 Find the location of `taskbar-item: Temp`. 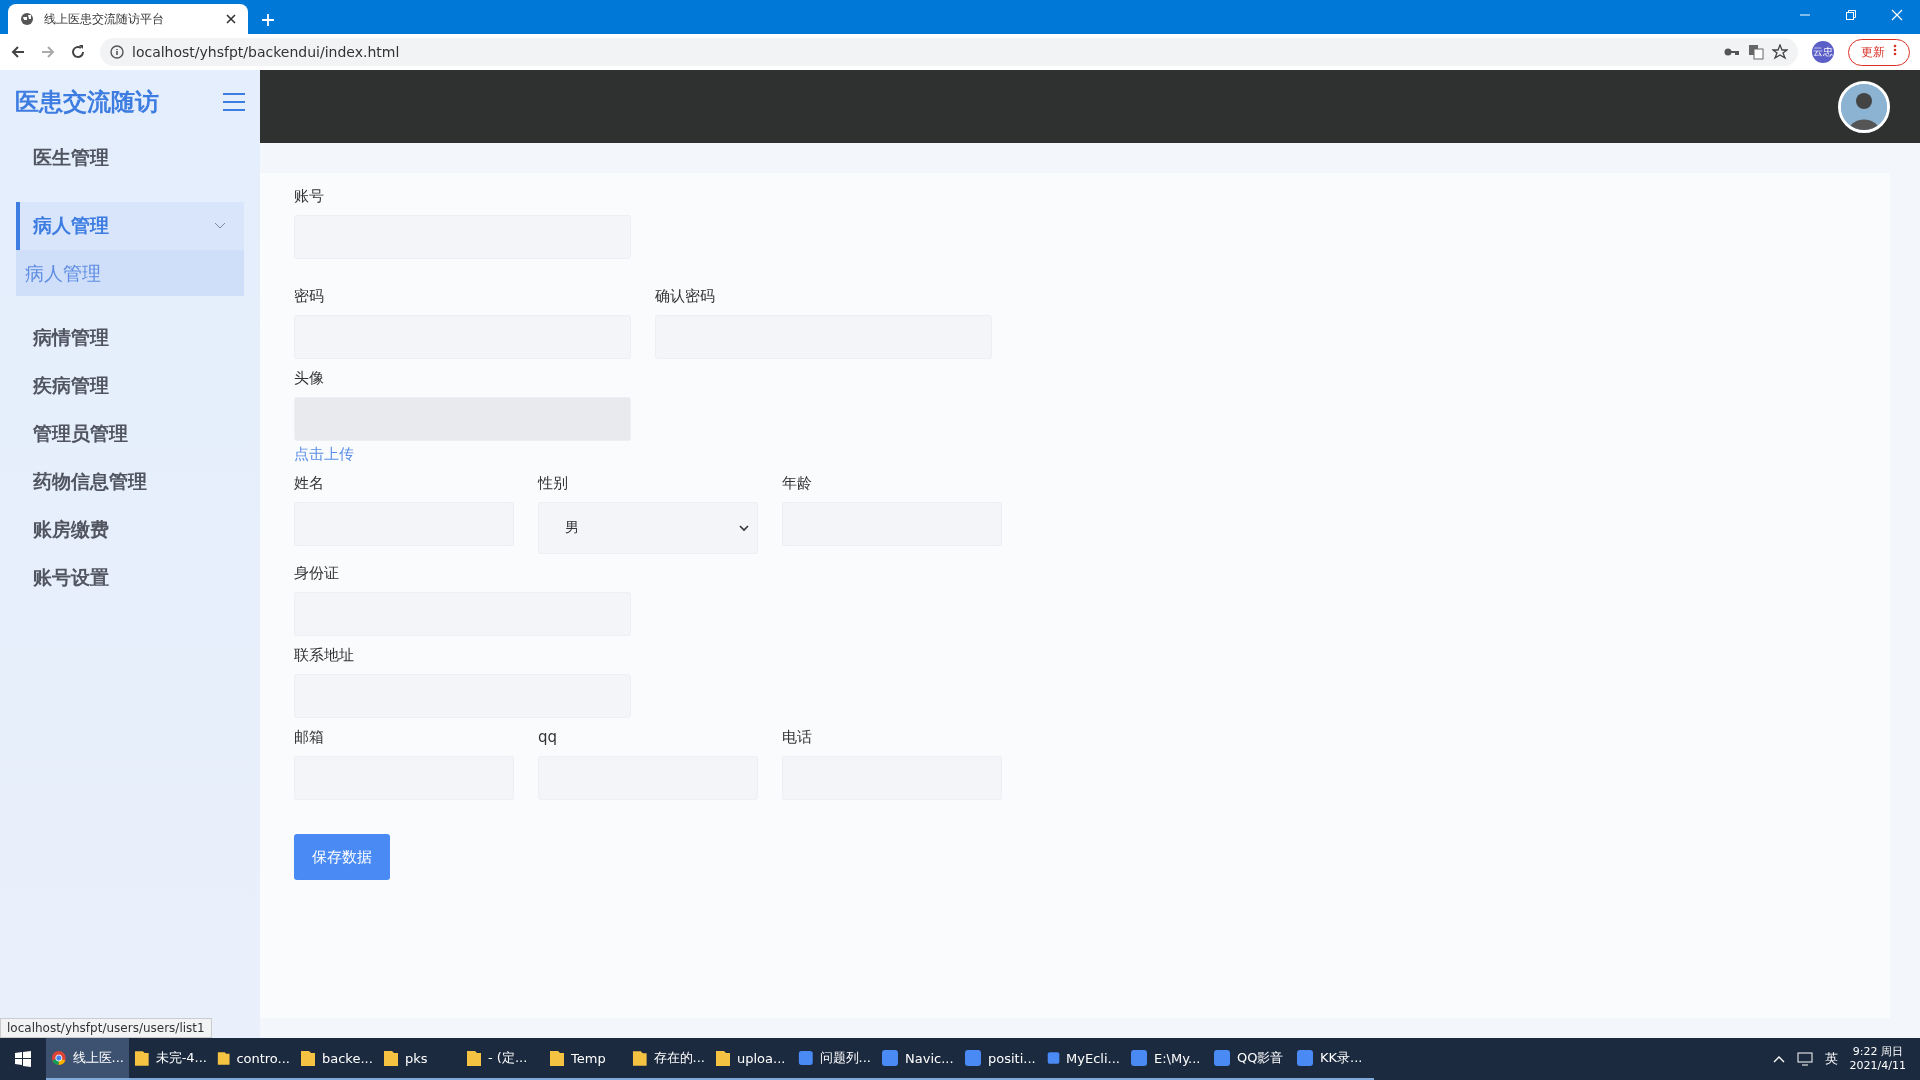

taskbar-item: Temp is located at coordinates (585, 1059).